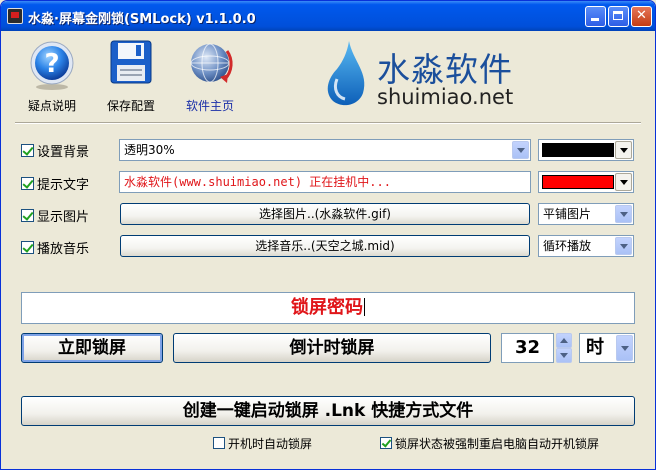 This screenshot has height=470, width=656. Describe the element at coordinates (27, 247) in the screenshot. I see `play-music-checkbox-box` at that location.